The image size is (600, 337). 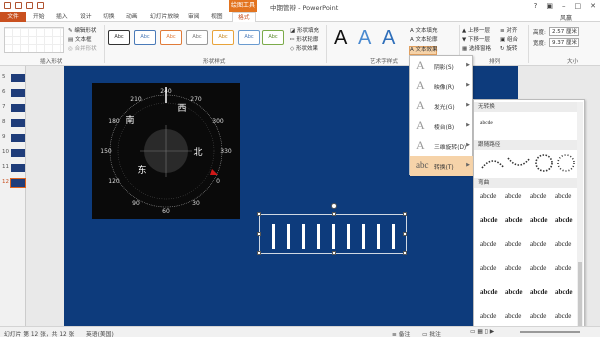 What do you see at coordinates (486, 332) in the screenshot?
I see `reading-view-icon: ▯` at bounding box center [486, 332].